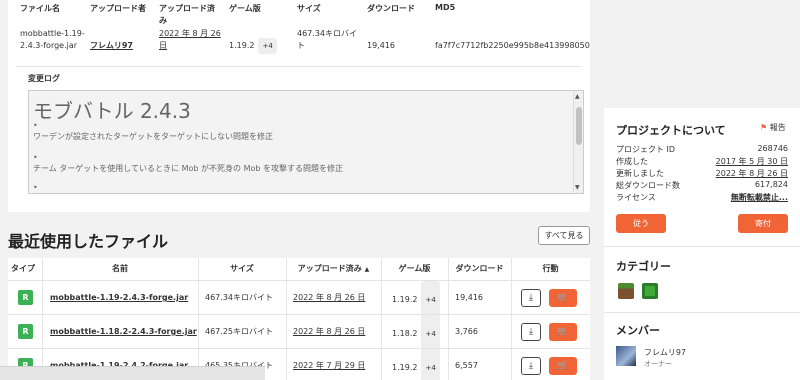  I want to click on report-link: ⚑ 報告, so click(773, 127).